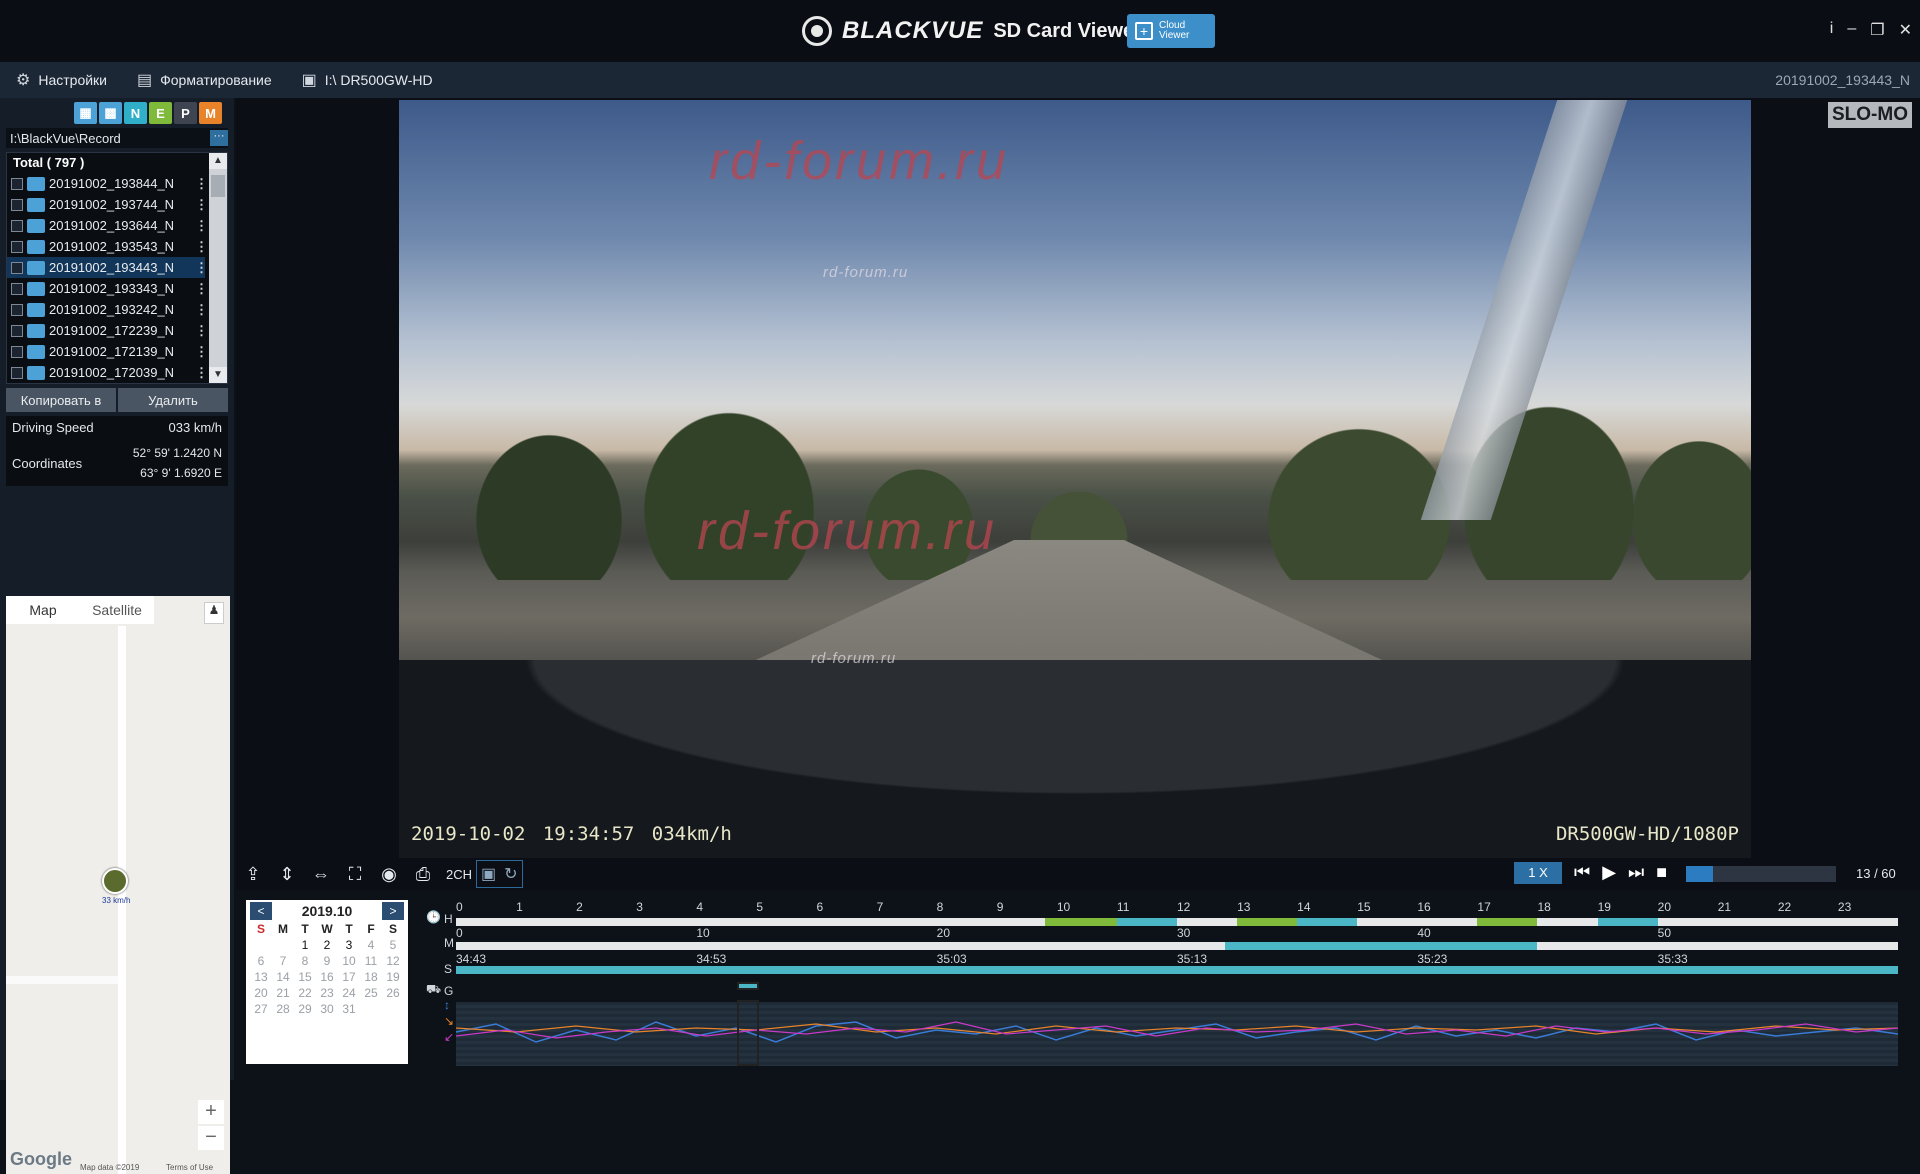  Describe the element at coordinates (510, 874) in the screenshot. I see `switch-channel-icon: ↻` at that location.